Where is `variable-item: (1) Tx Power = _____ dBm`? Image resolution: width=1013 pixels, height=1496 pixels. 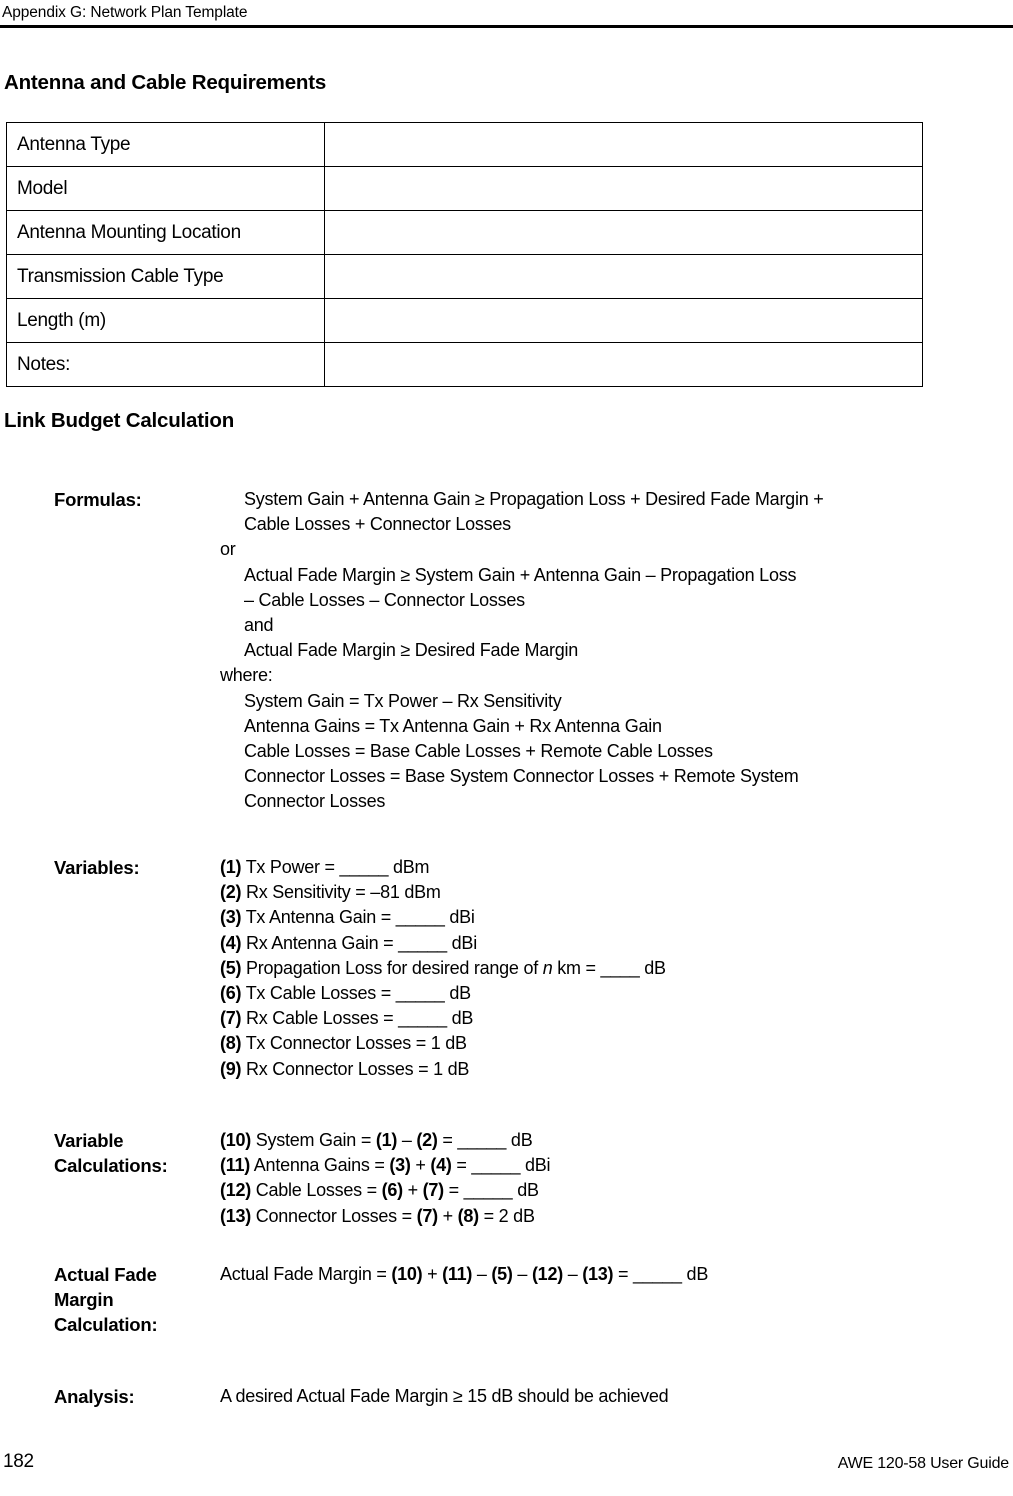 variable-item: (1) Tx Power = _____ dBm is located at coordinates (597, 867).